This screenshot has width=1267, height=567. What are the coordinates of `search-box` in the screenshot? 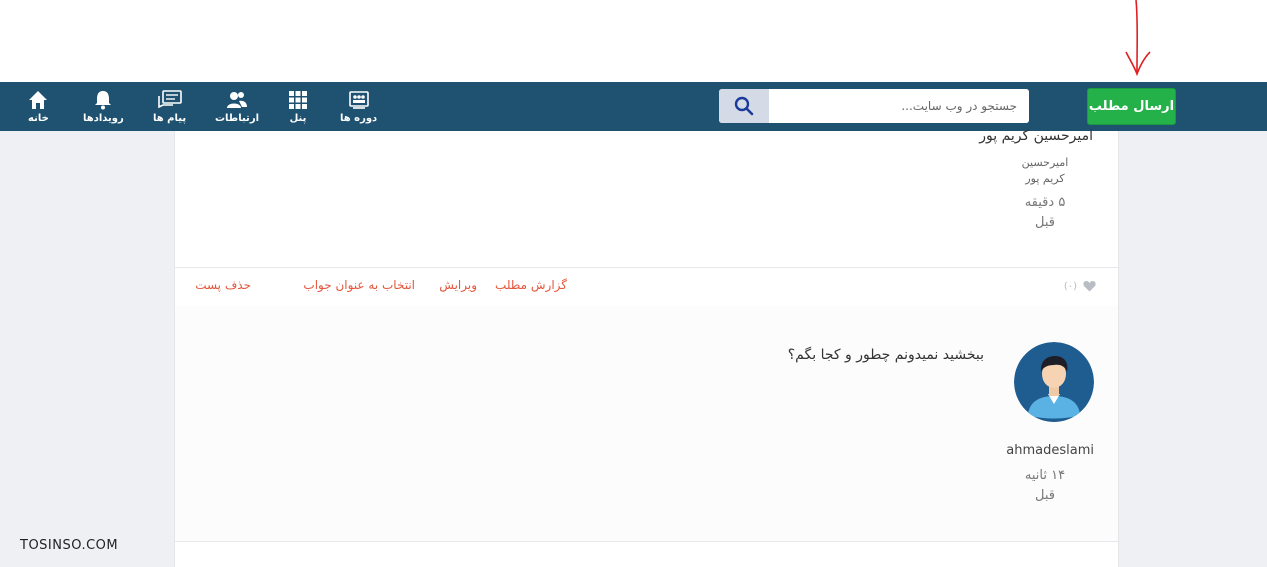 It's located at (874, 106).